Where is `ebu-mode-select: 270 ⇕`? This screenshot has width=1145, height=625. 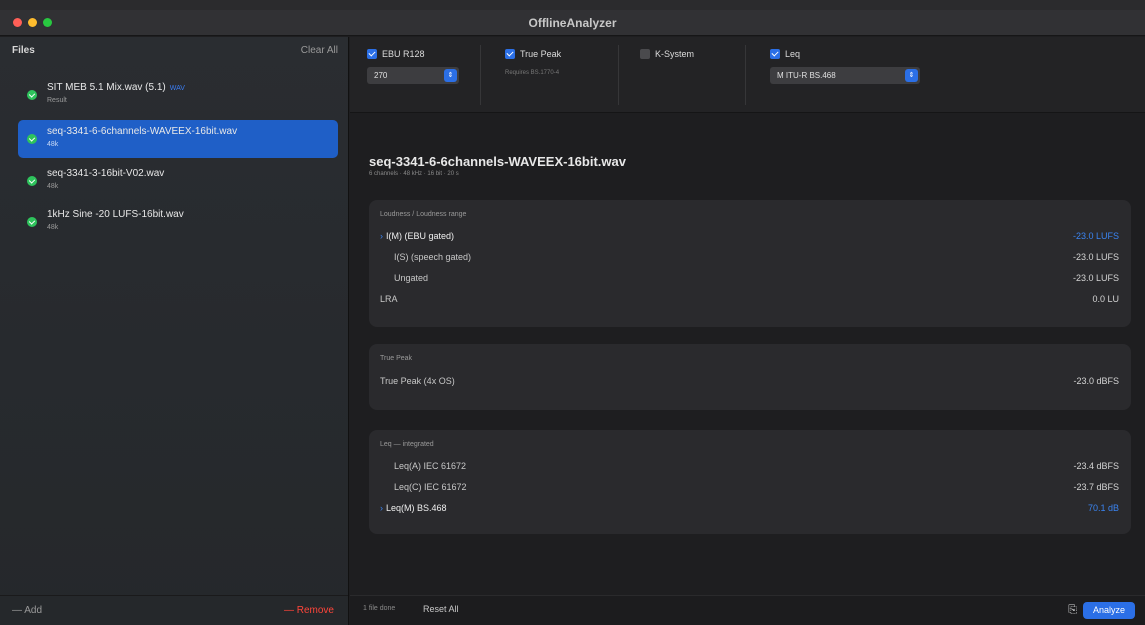 ebu-mode-select: 270 ⇕ is located at coordinates (413, 75).